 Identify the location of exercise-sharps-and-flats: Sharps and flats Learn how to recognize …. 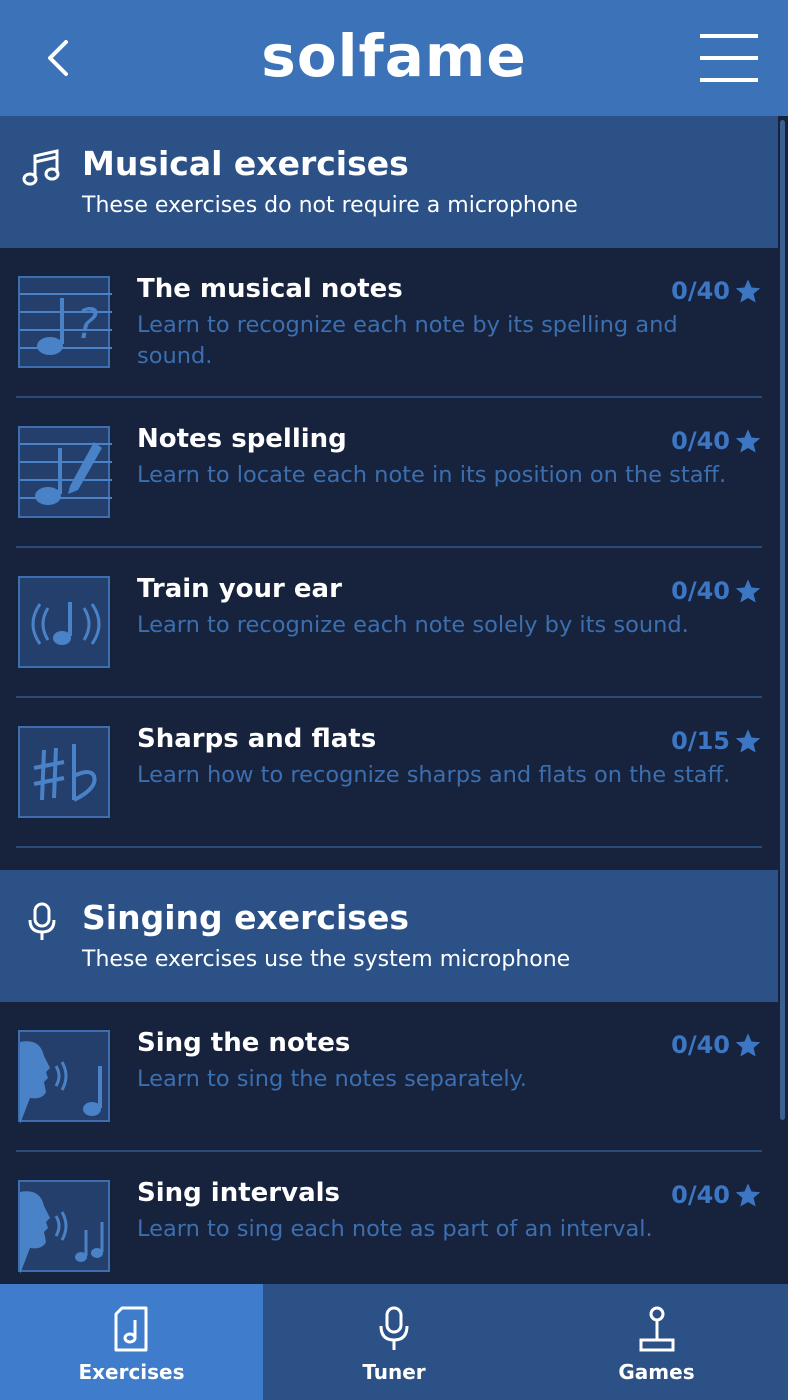
(389, 773).